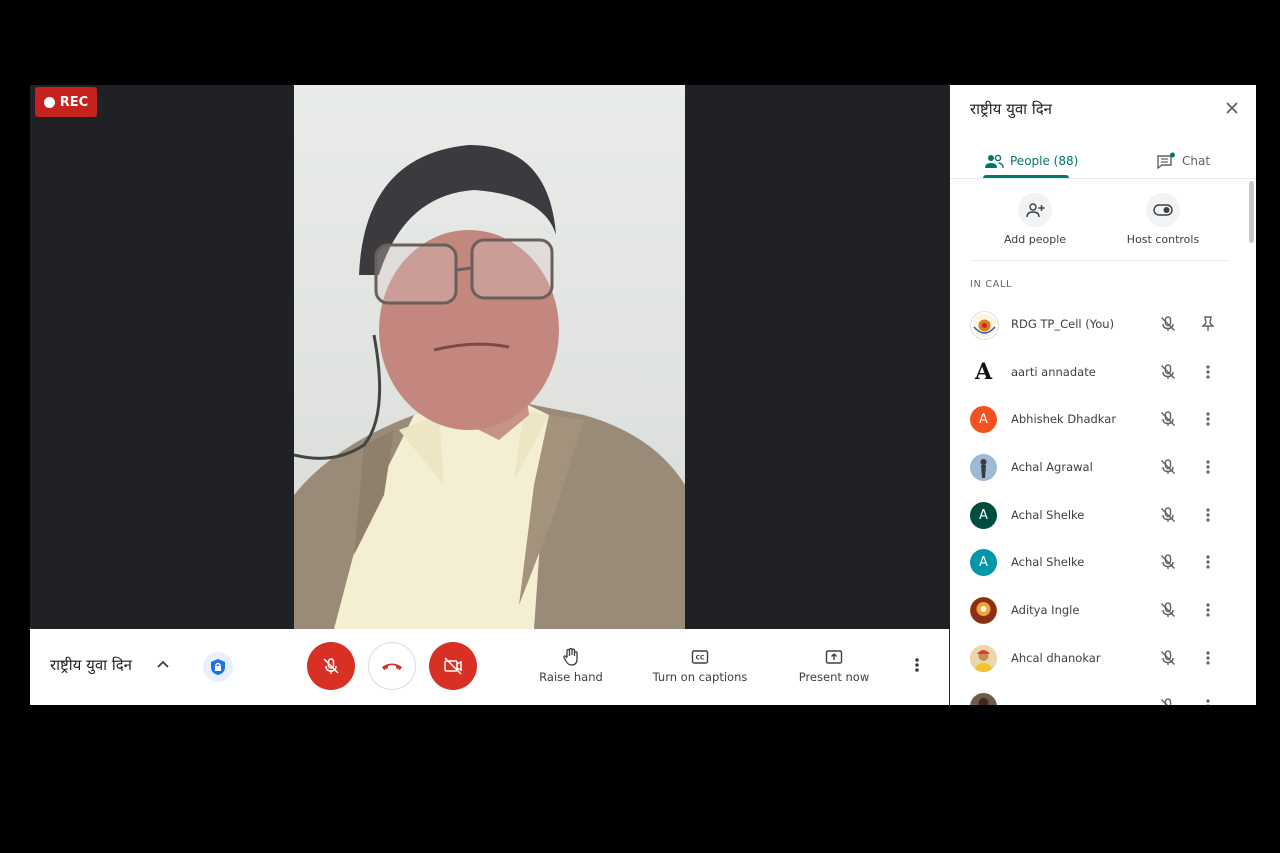 The height and width of the screenshot is (853, 1280). What do you see at coordinates (1099, 260) in the screenshot?
I see `actions-divider` at bounding box center [1099, 260].